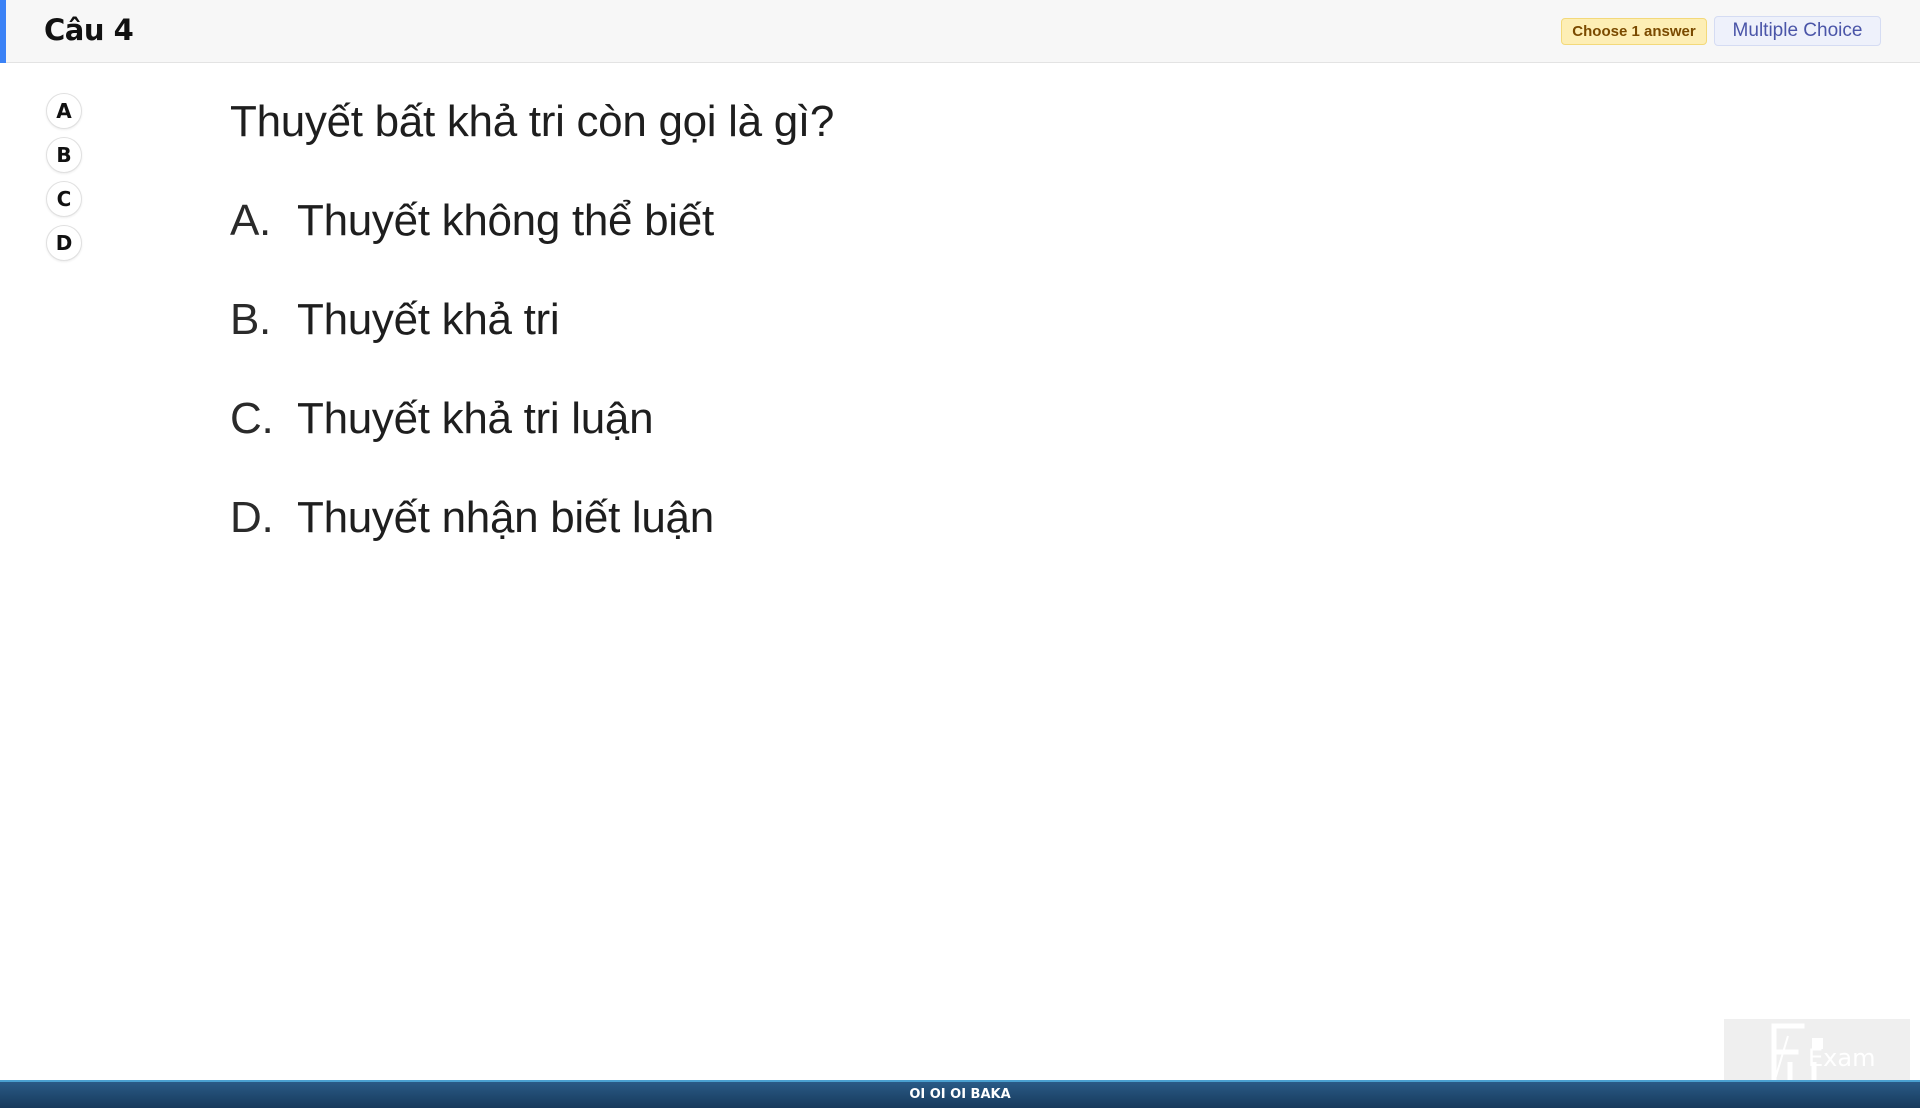 This screenshot has height=1108, width=1920. I want to click on question-text: Thuyết bất khả tri còn gọi là gì?, so click(532, 121).